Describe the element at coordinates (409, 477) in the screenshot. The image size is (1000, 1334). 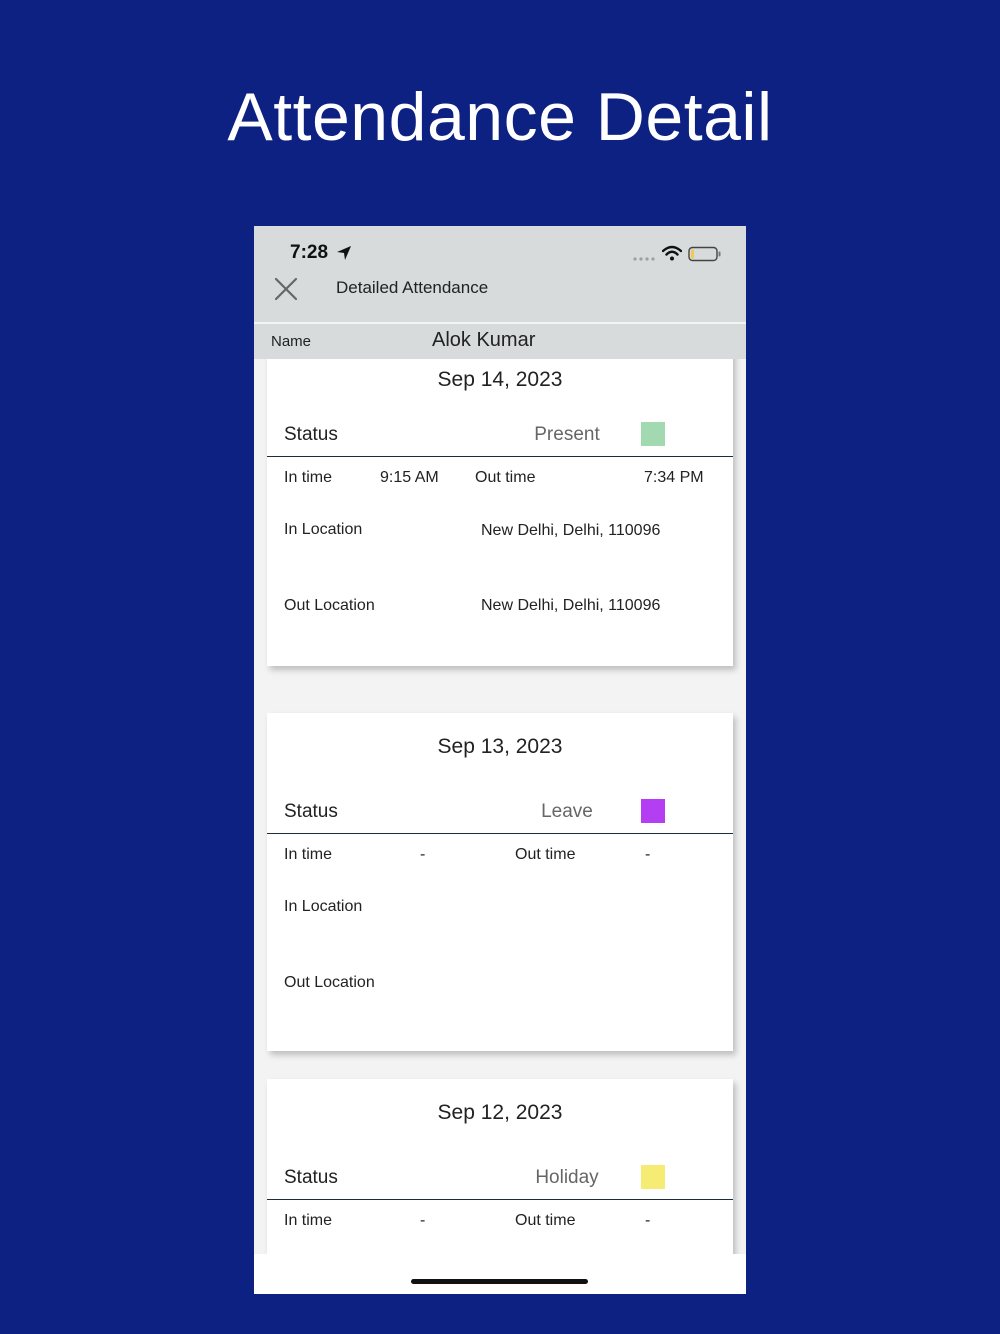
I see `in-time-value: 9:15 AM` at that location.